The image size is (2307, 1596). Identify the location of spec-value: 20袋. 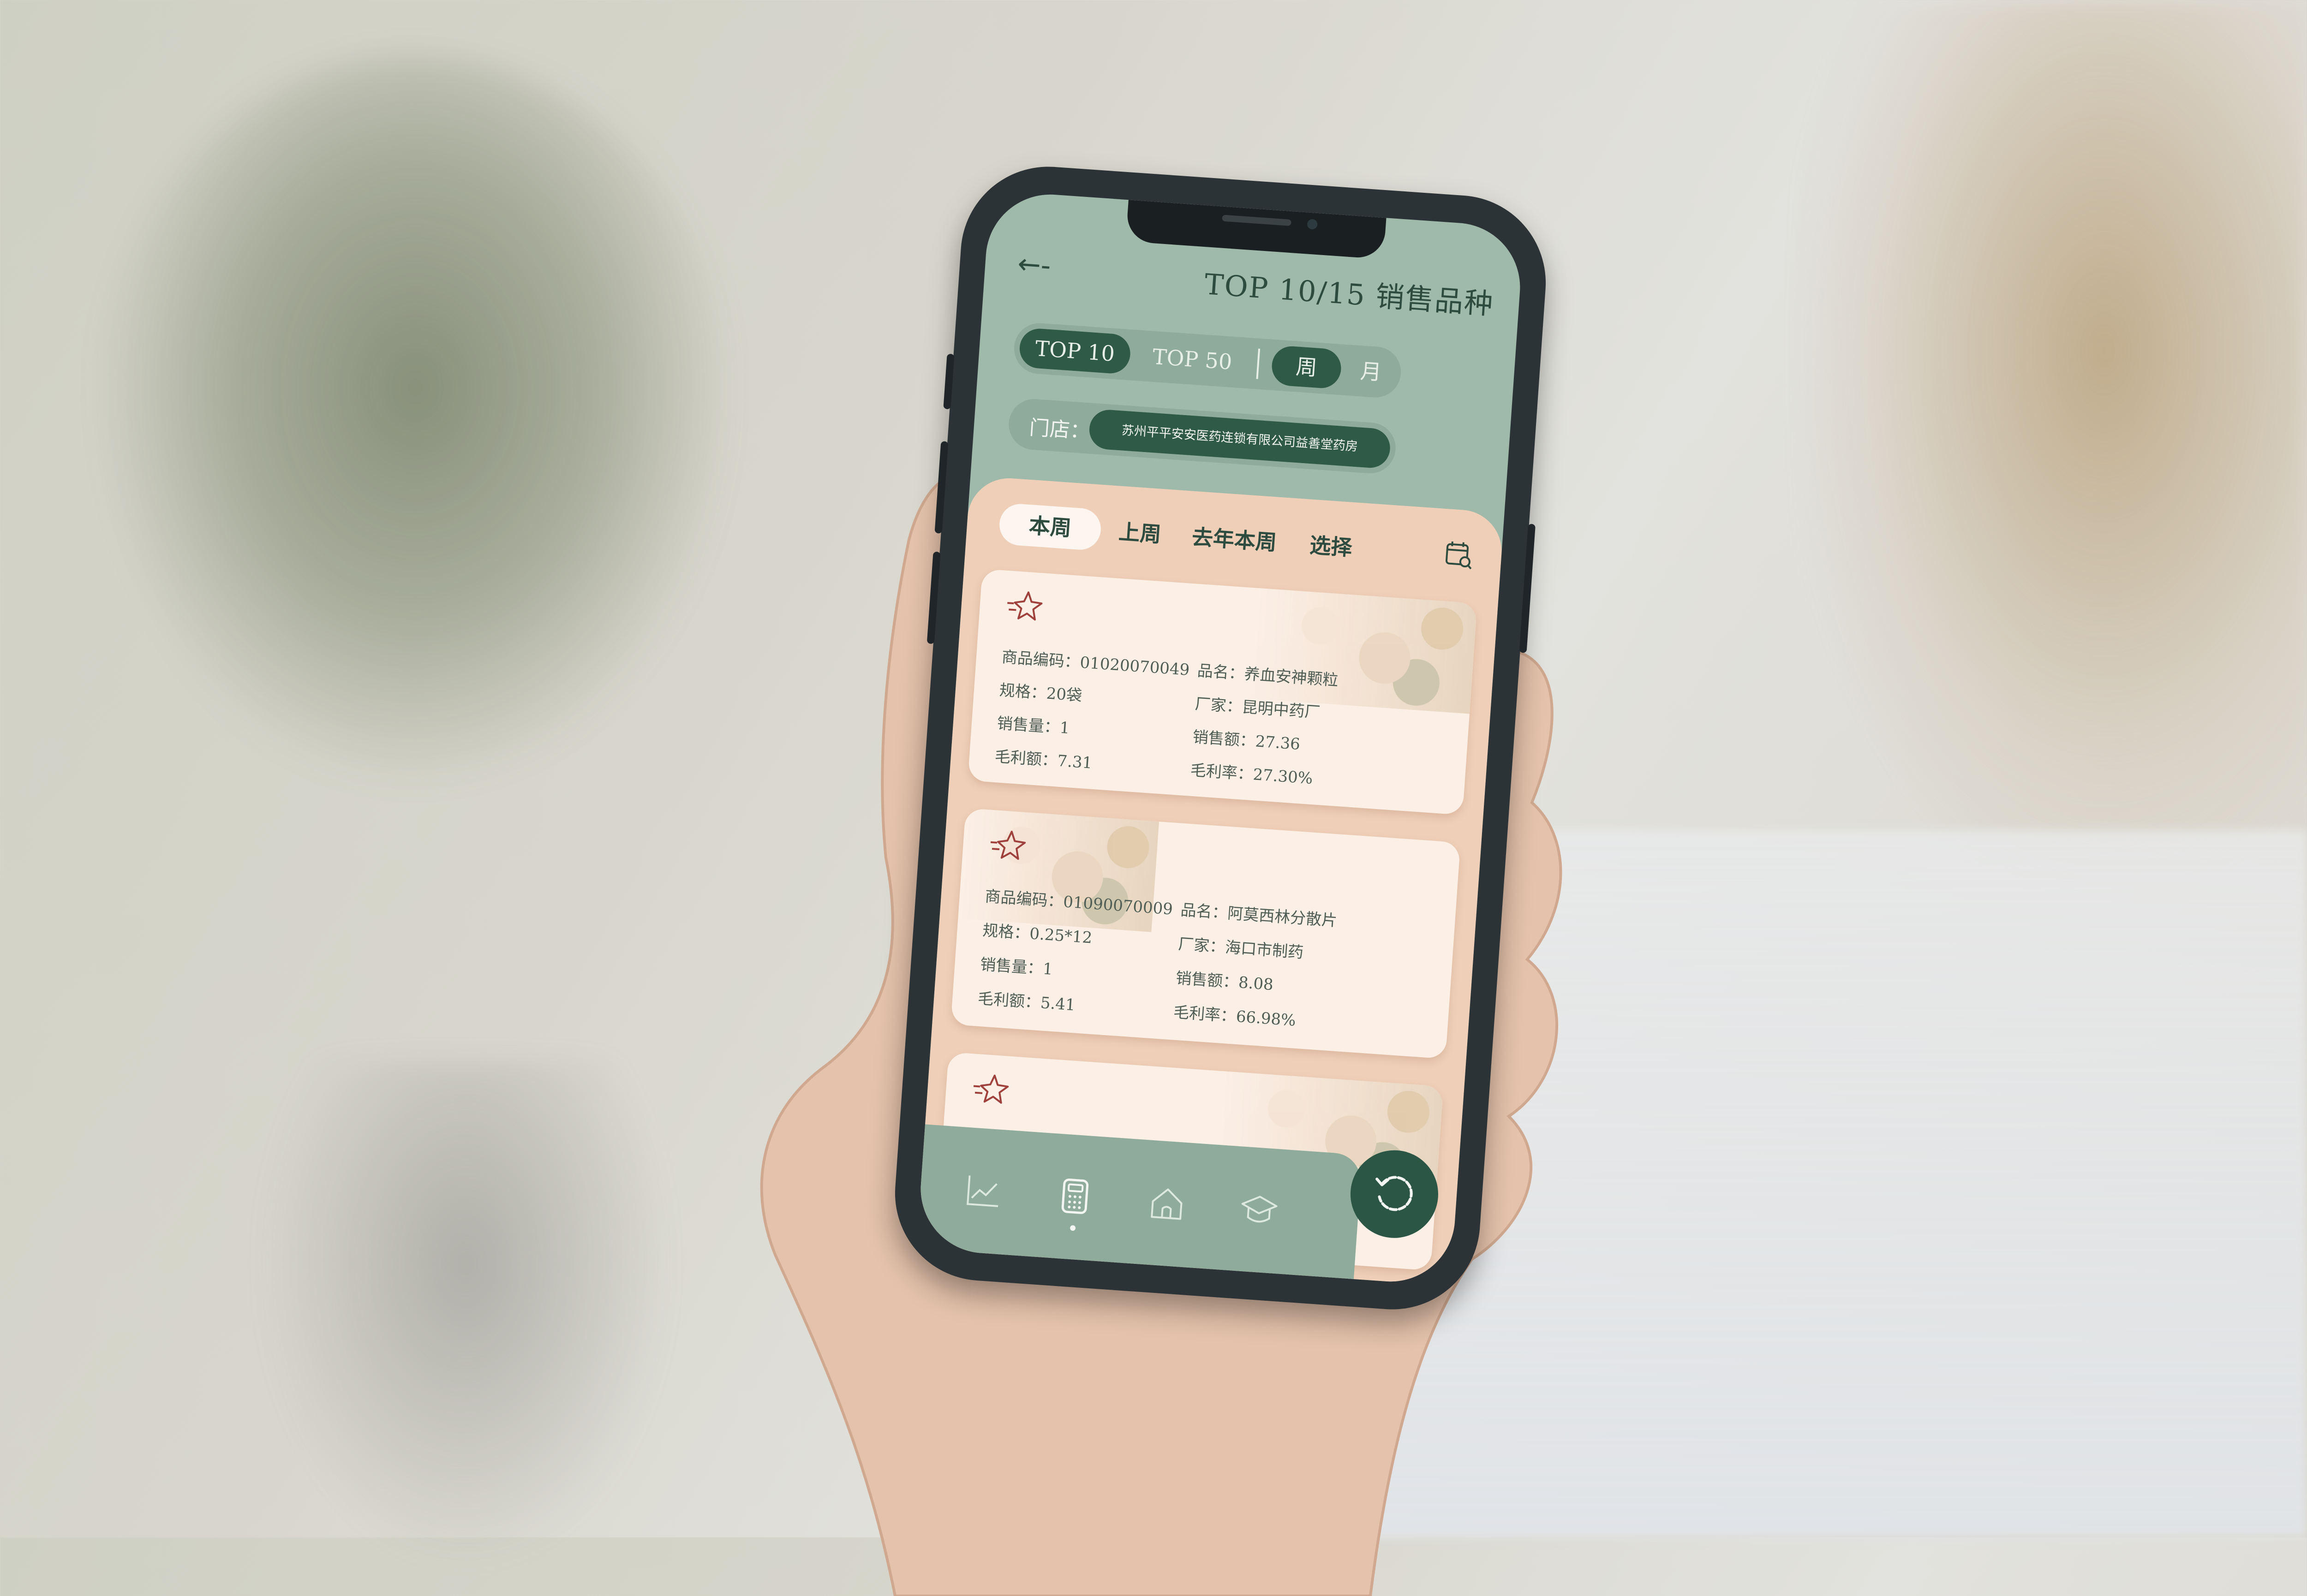
(1064, 694).